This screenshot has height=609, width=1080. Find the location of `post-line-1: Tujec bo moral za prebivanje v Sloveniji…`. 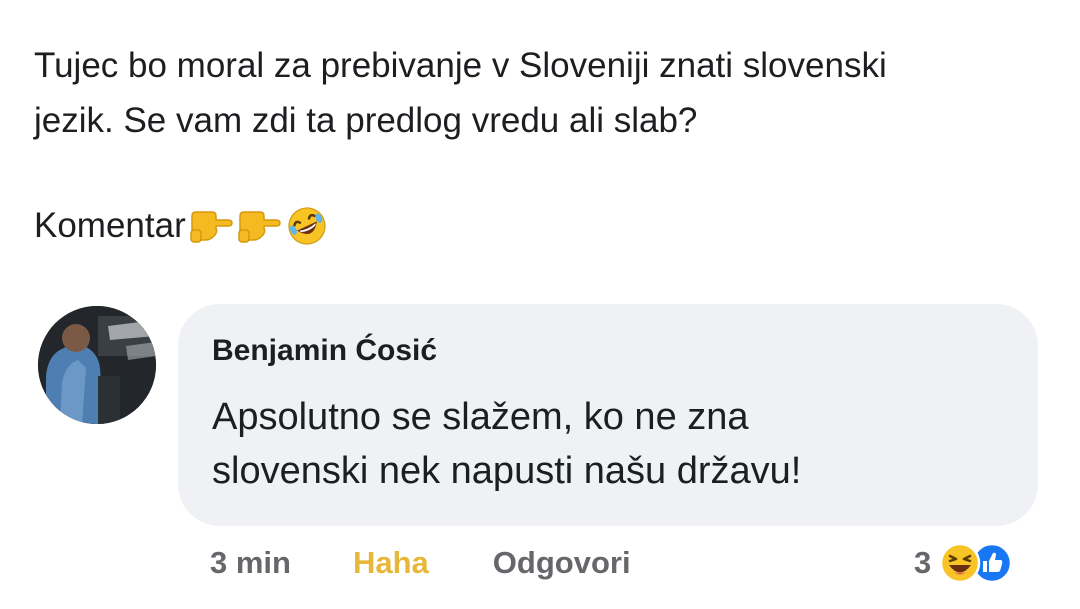

post-line-1: Tujec bo moral za prebivanje v Sloveniji… is located at coordinates (460, 65).